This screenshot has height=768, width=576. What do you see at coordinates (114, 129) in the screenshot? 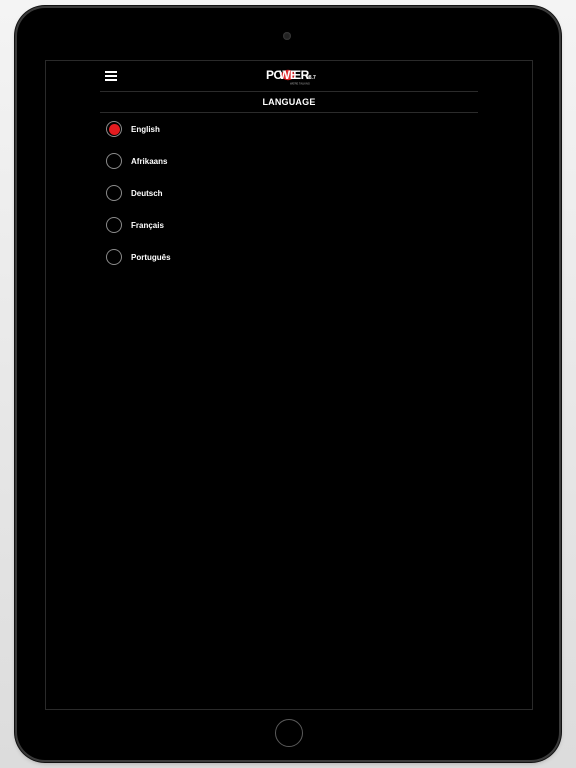
I see `radio-selected-icon` at bounding box center [114, 129].